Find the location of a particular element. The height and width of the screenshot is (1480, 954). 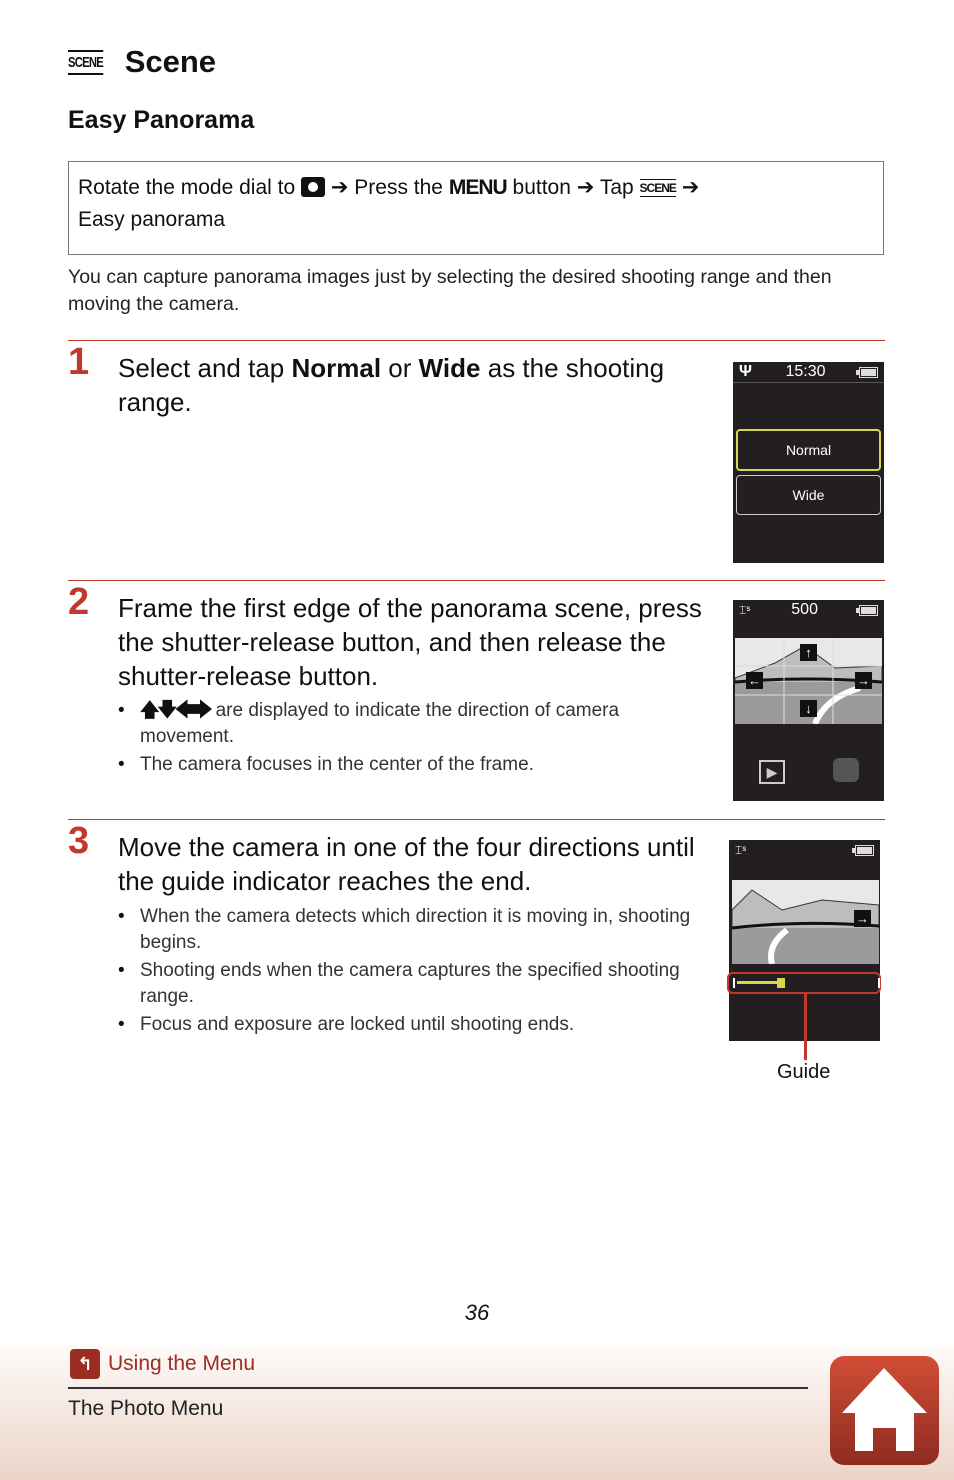

step-number: 1 is located at coordinates (79, 362).